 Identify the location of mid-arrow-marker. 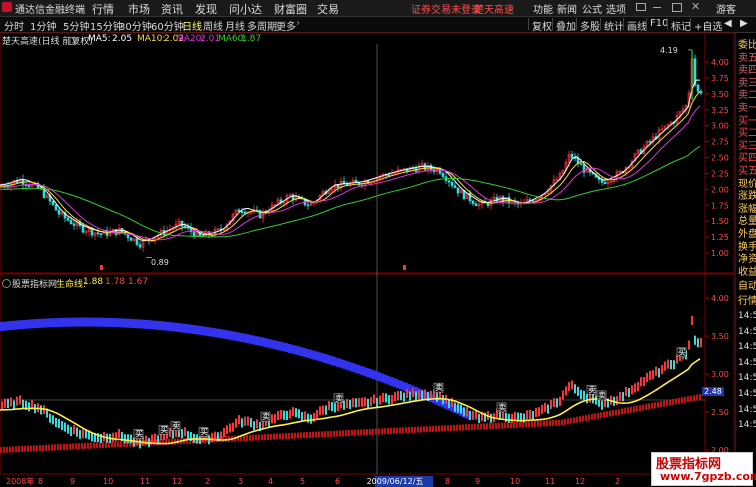
(404, 267).